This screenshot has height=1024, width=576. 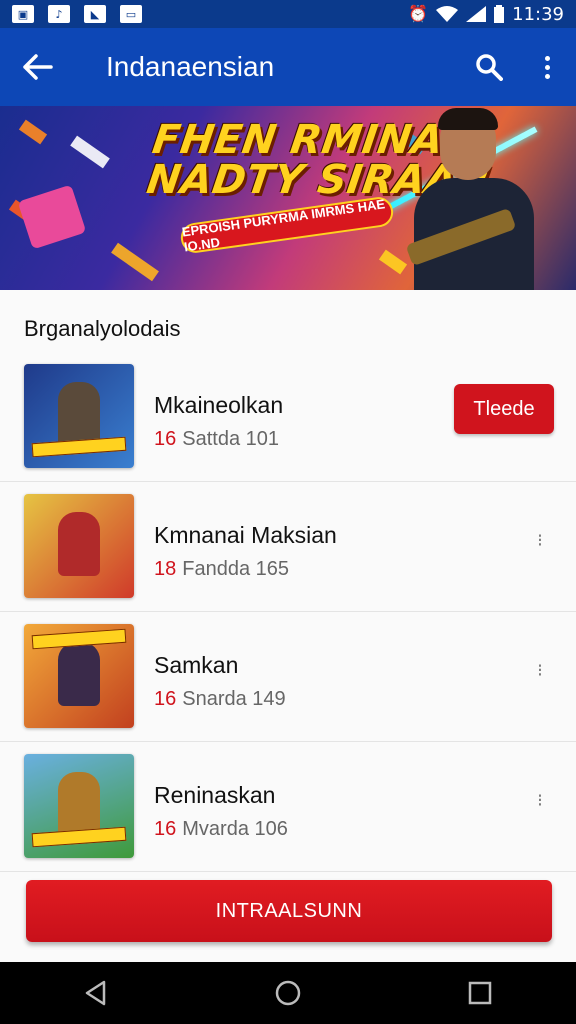 What do you see at coordinates (288, 67) in the screenshot?
I see `app-bar: Indanaensian` at bounding box center [288, 67].